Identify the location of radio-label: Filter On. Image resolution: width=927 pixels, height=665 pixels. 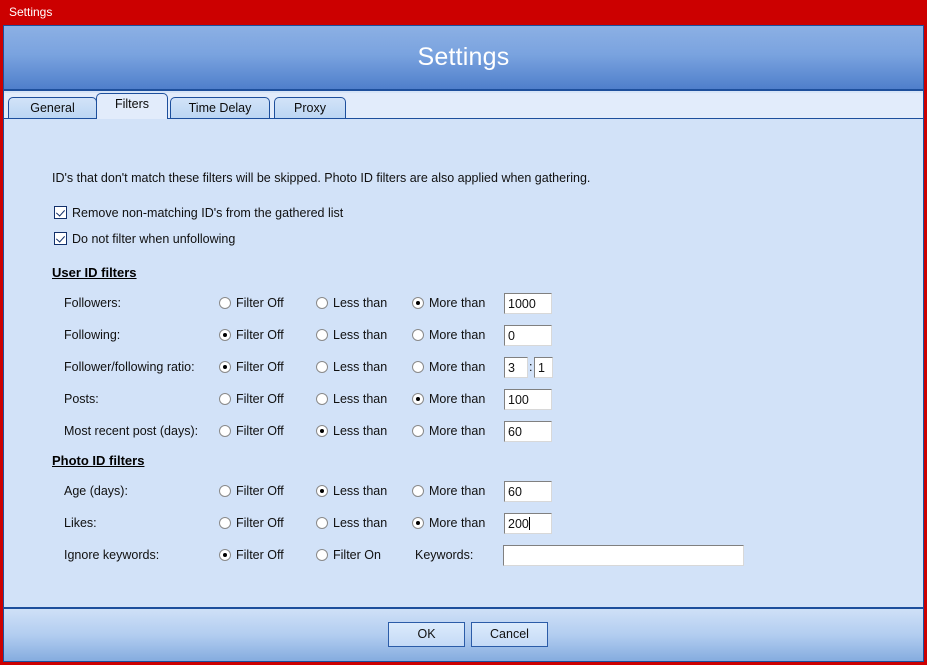
(357, 555).